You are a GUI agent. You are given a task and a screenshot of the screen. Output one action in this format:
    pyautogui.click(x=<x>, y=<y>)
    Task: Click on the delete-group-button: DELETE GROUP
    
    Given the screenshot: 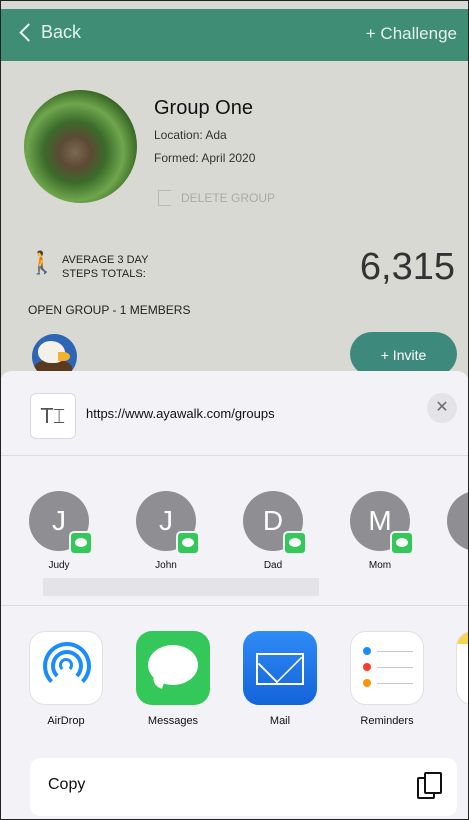 What is the action you would take?
    pyautogui.click(x=216, y=198)
    